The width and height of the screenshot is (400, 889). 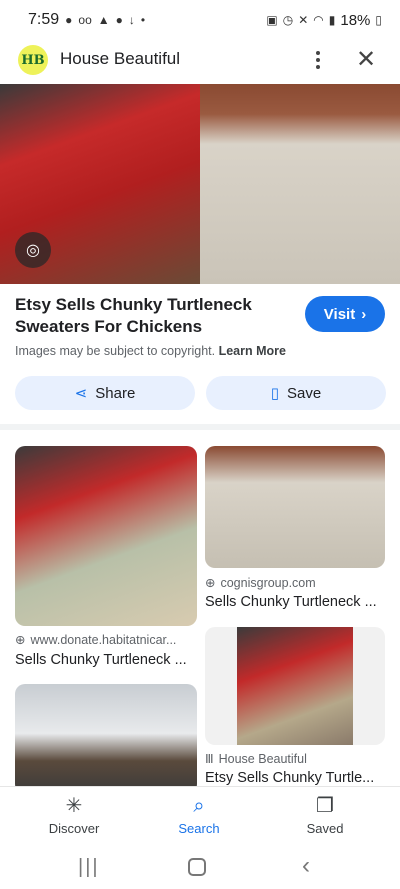 I want to click on section-divider, so click(x=200, y=427).